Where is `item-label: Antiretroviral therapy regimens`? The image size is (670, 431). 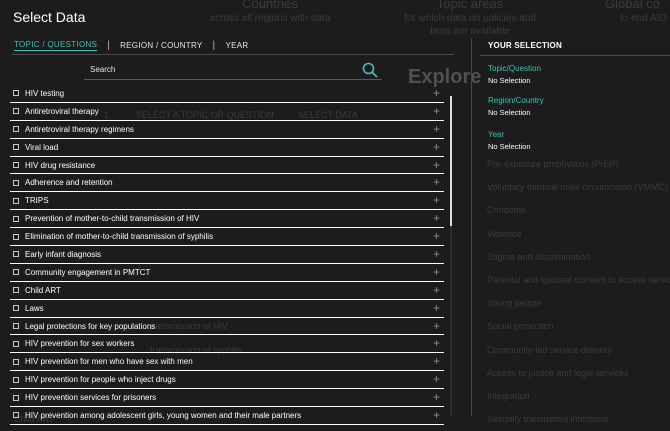 item-label: Antiretroviral therapy regimens is located at coordinates (79, 129).